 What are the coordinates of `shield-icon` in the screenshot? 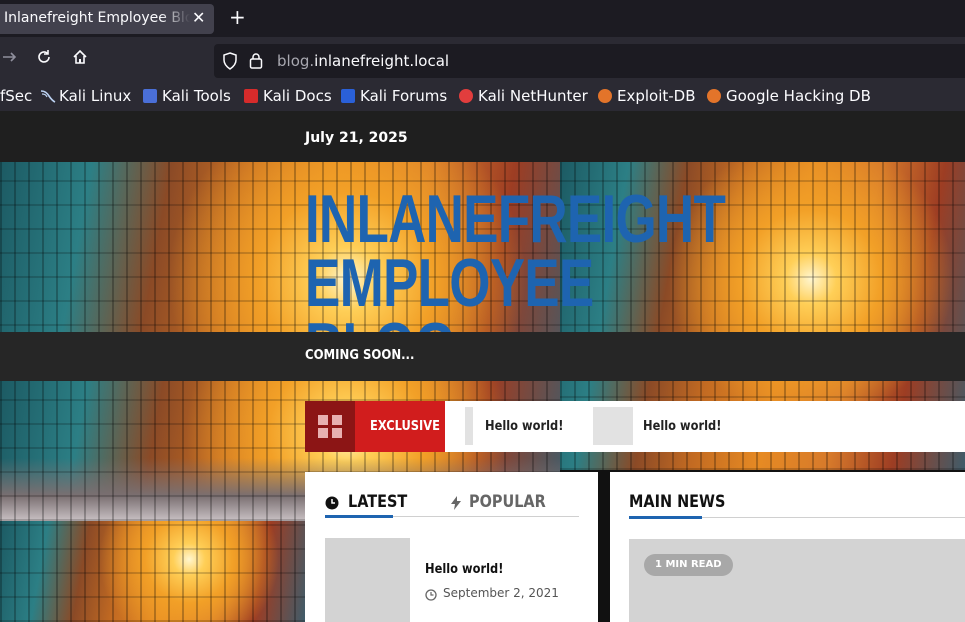 It's located at (230, 63).